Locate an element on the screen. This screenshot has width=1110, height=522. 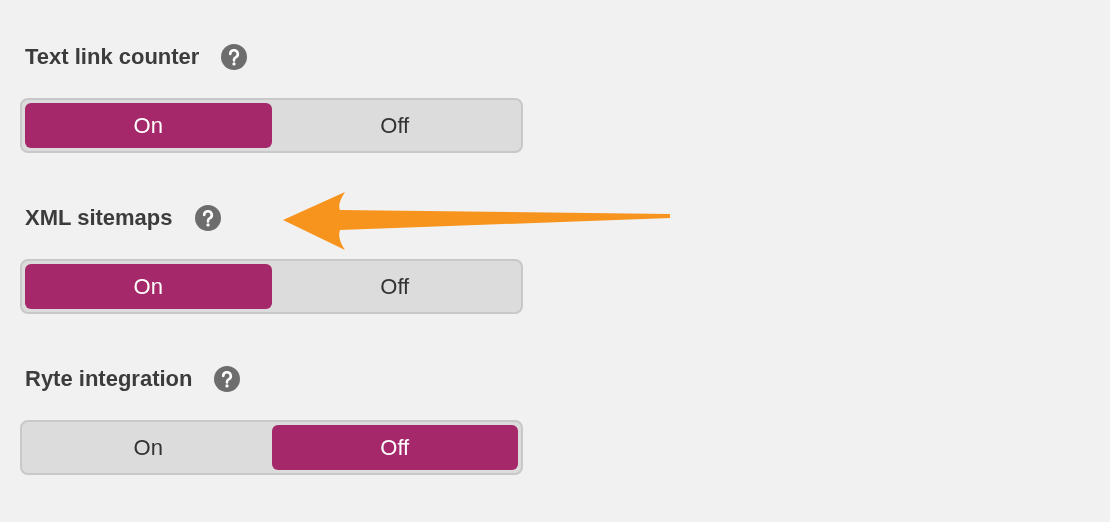
setting-label: Ryte integration is located at coordinates (109, 379).